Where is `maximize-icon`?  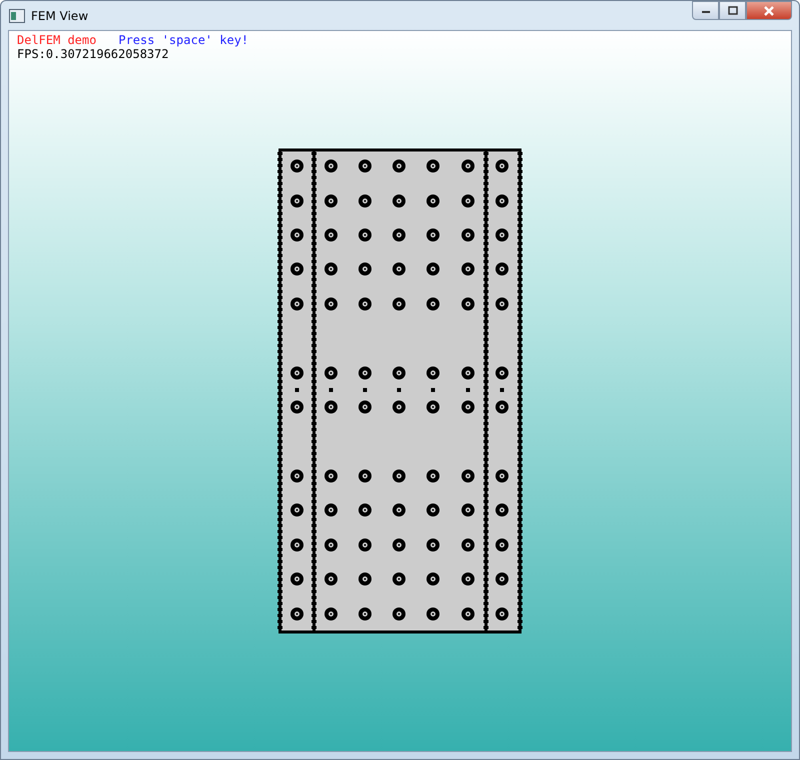 maximize-icon is located at coordinates (733, 10).